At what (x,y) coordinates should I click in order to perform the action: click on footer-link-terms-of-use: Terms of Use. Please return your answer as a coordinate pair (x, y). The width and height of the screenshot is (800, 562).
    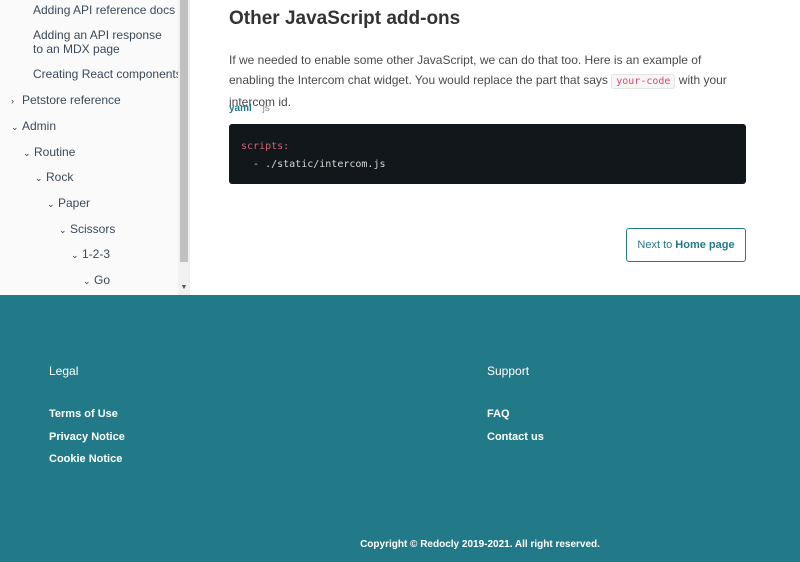
    Looking at the image, I should click on (83, 414).